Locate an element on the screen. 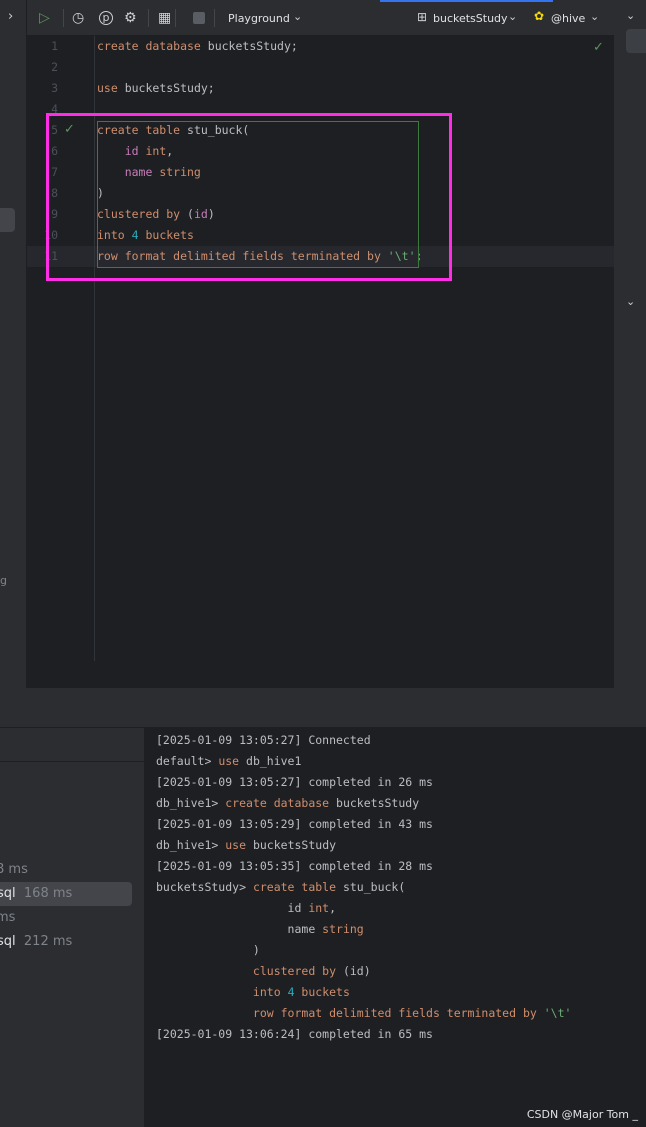 The height and width of the screenshot is (1127, 646). console-line: into 4 buckets is located at coordinates (253, 992).